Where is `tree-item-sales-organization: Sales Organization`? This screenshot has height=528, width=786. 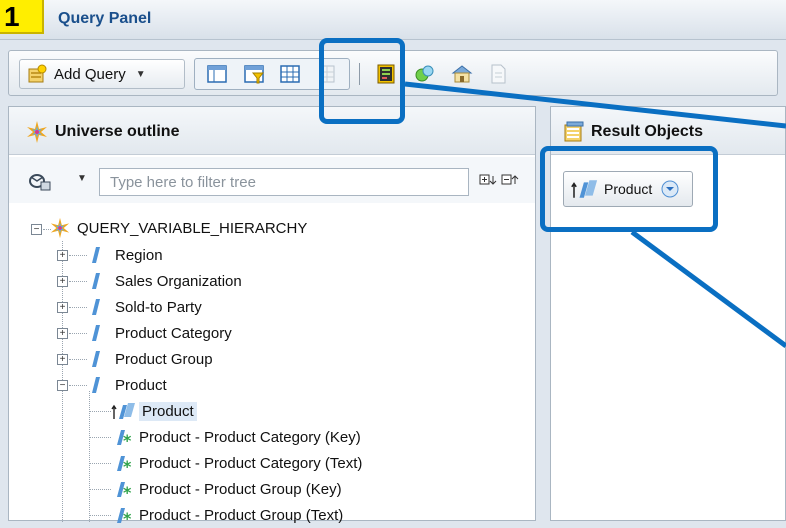 tree-item-sales-organization: Sales Organization is located at coordinates (165, 281).